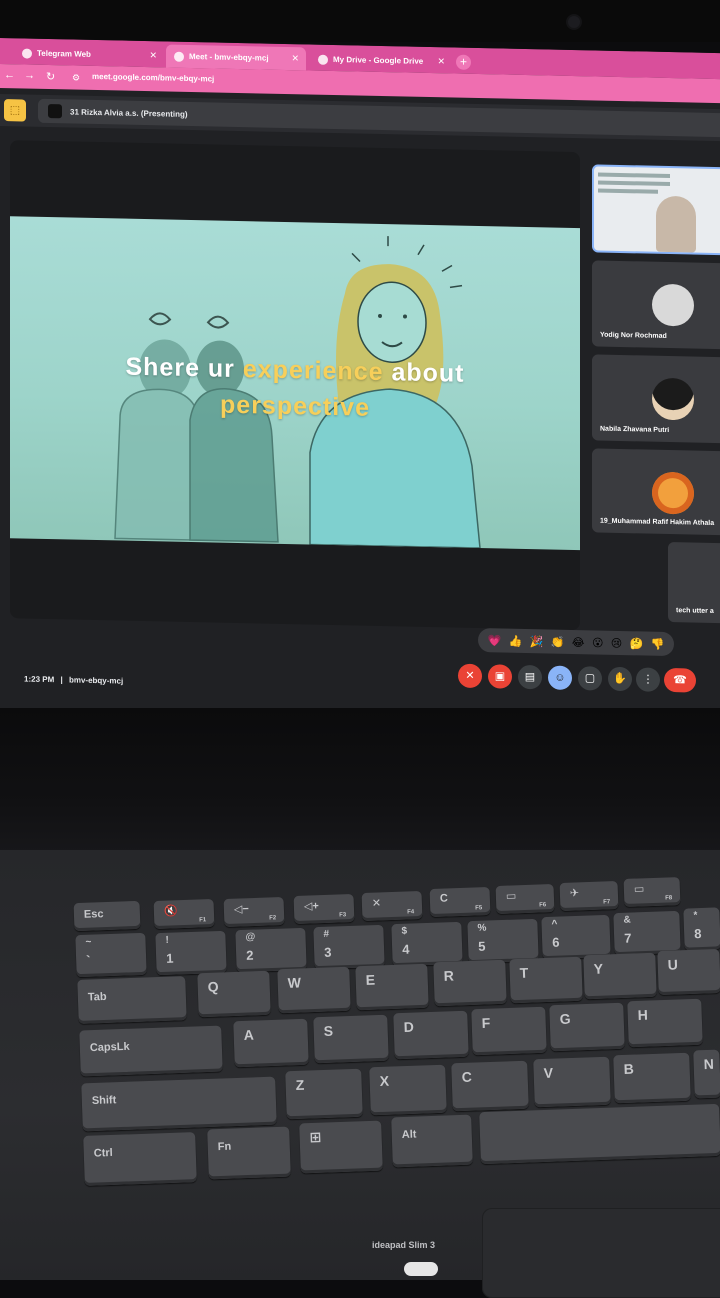 The height and width of the screenshot is (1298, 720). I want to click on present-icon: ▢, so click(590, 678).